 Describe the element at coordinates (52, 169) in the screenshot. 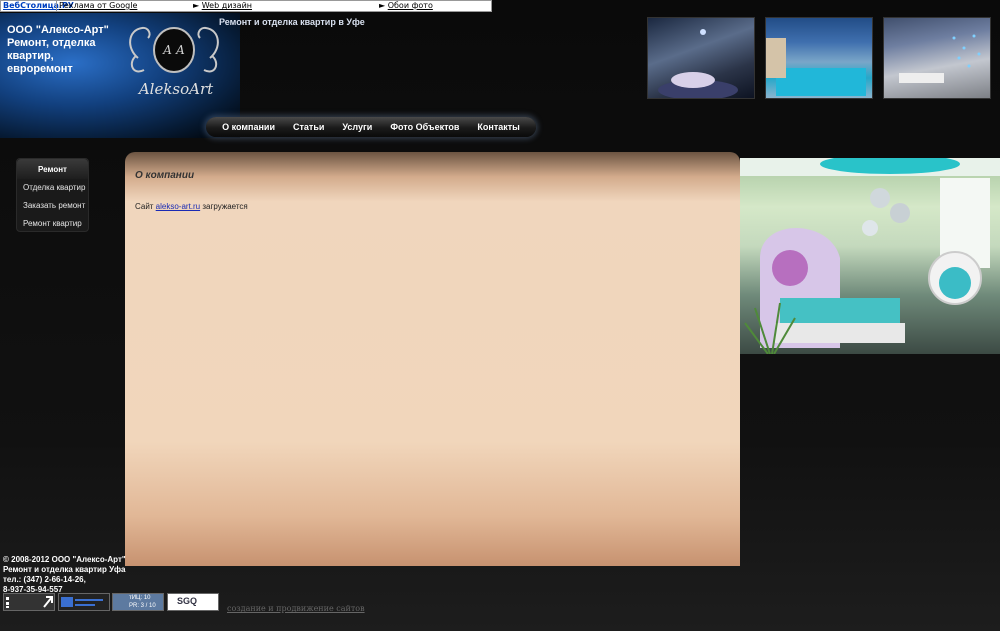

I see `sidebar-title: Ремонт` at that location.